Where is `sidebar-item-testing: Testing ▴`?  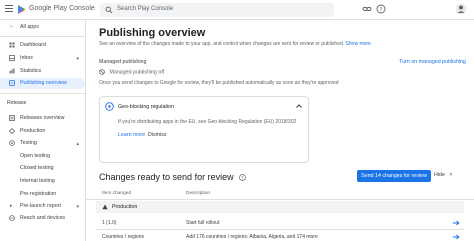
sidebar-item-testing: Testing ▴ is located at coordinates (42, 143).